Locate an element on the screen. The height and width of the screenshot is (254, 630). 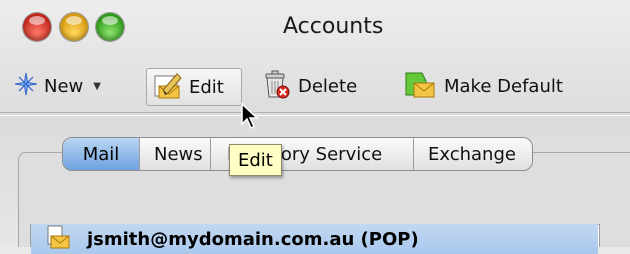
window-title: Accounts is located at coordinates (333, 26).